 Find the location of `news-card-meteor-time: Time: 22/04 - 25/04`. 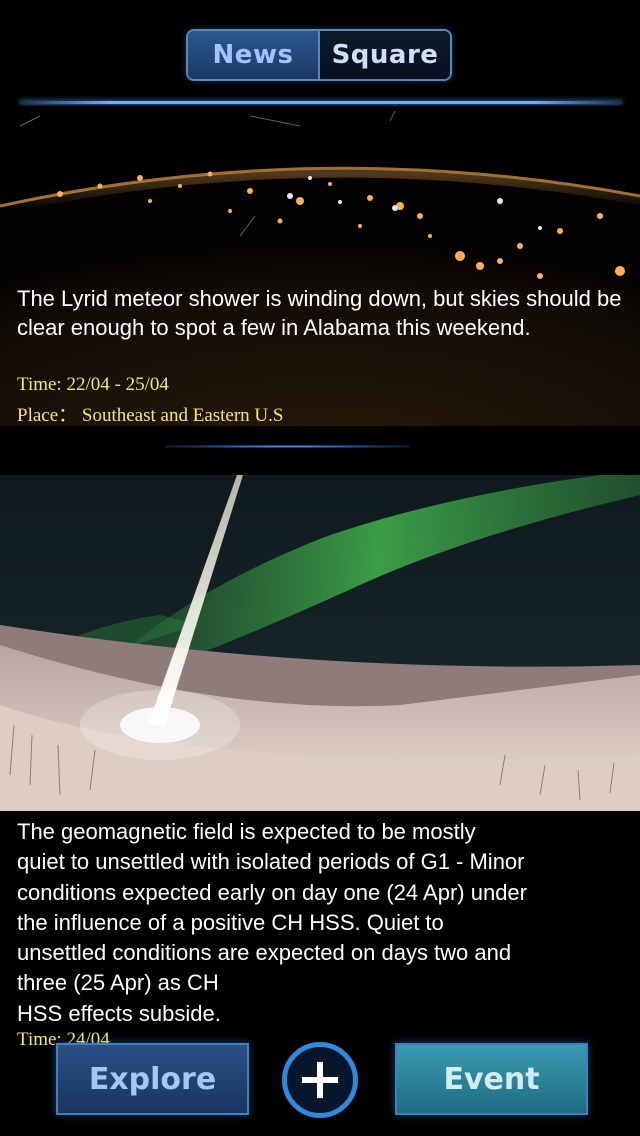

news-card-meteor-time: Time: 22/04 - 25/04 is located at coordinates (93, 384).